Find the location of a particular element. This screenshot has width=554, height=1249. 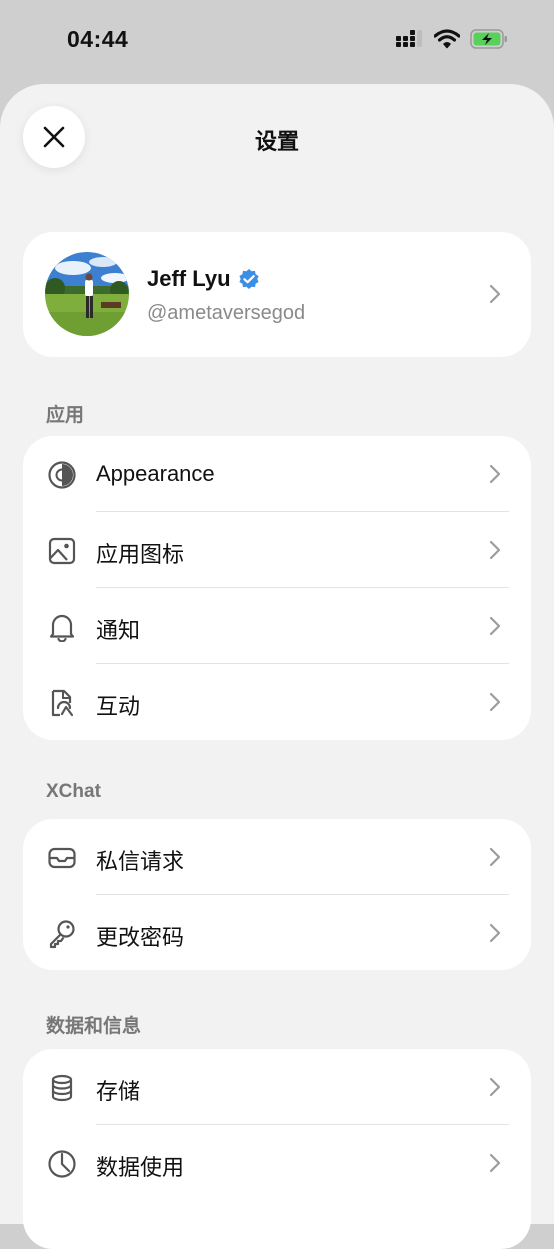

clock-icon is located at coordinates (62, 1164).